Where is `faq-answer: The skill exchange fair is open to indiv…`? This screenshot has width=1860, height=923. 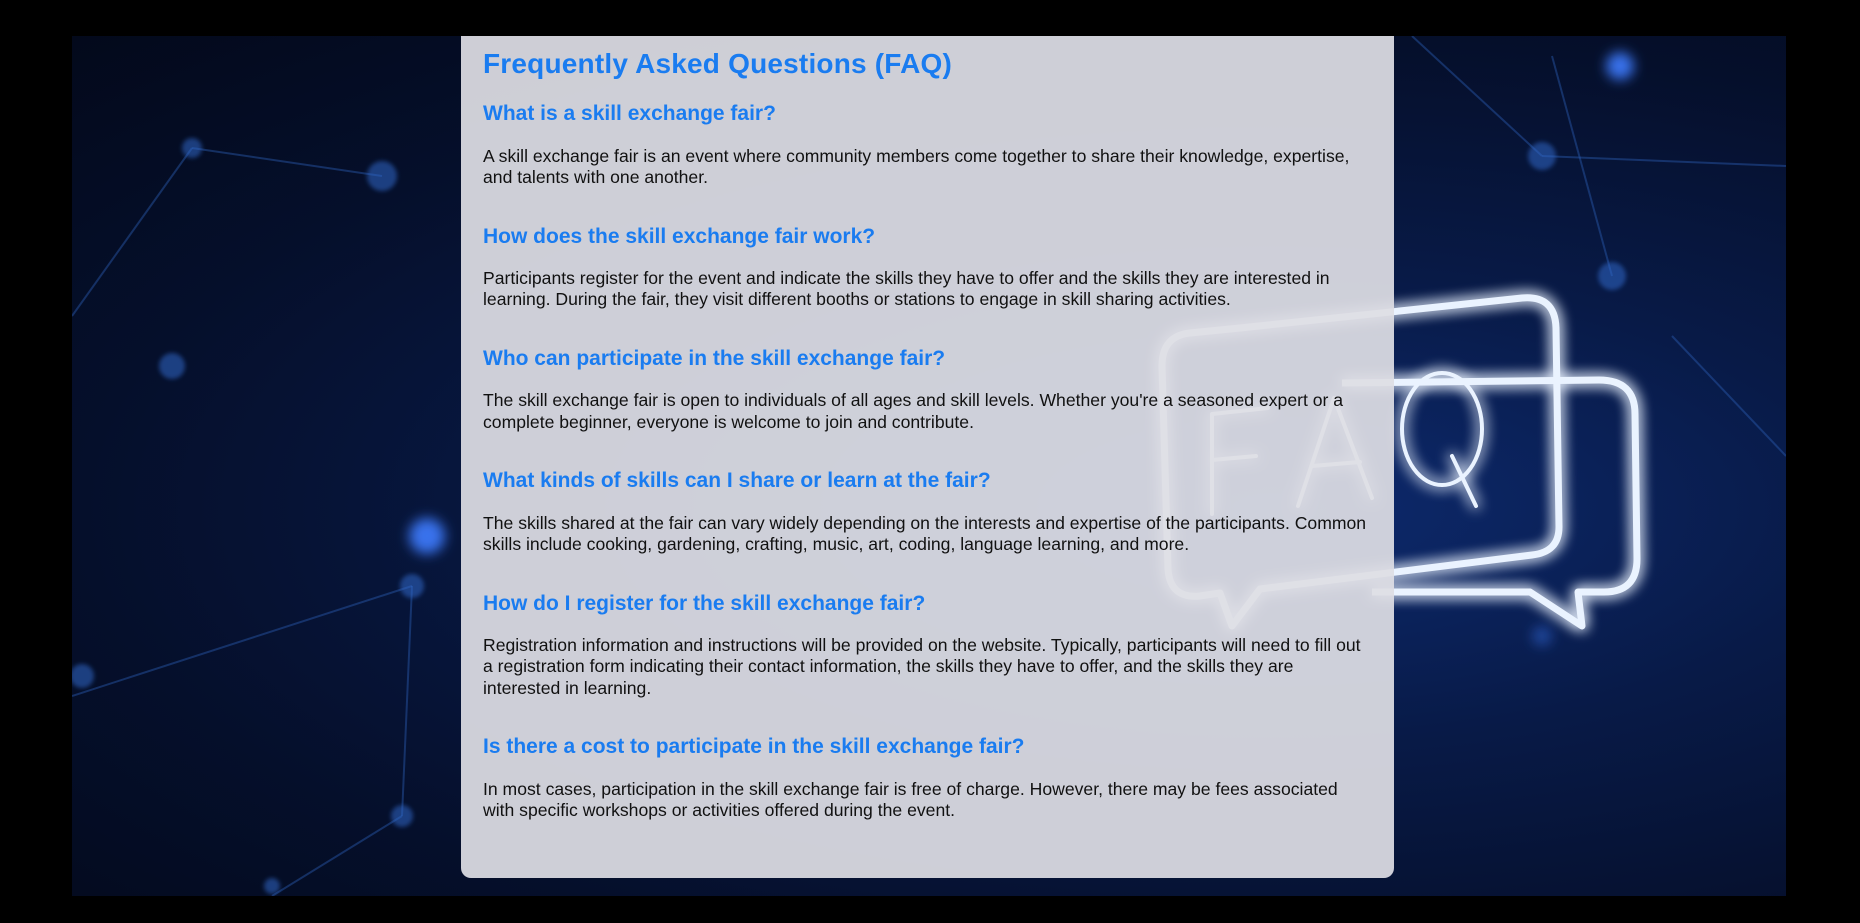 faq-answer: The skill exchange fair is open to indiv… is located at coordinates (913, 411).